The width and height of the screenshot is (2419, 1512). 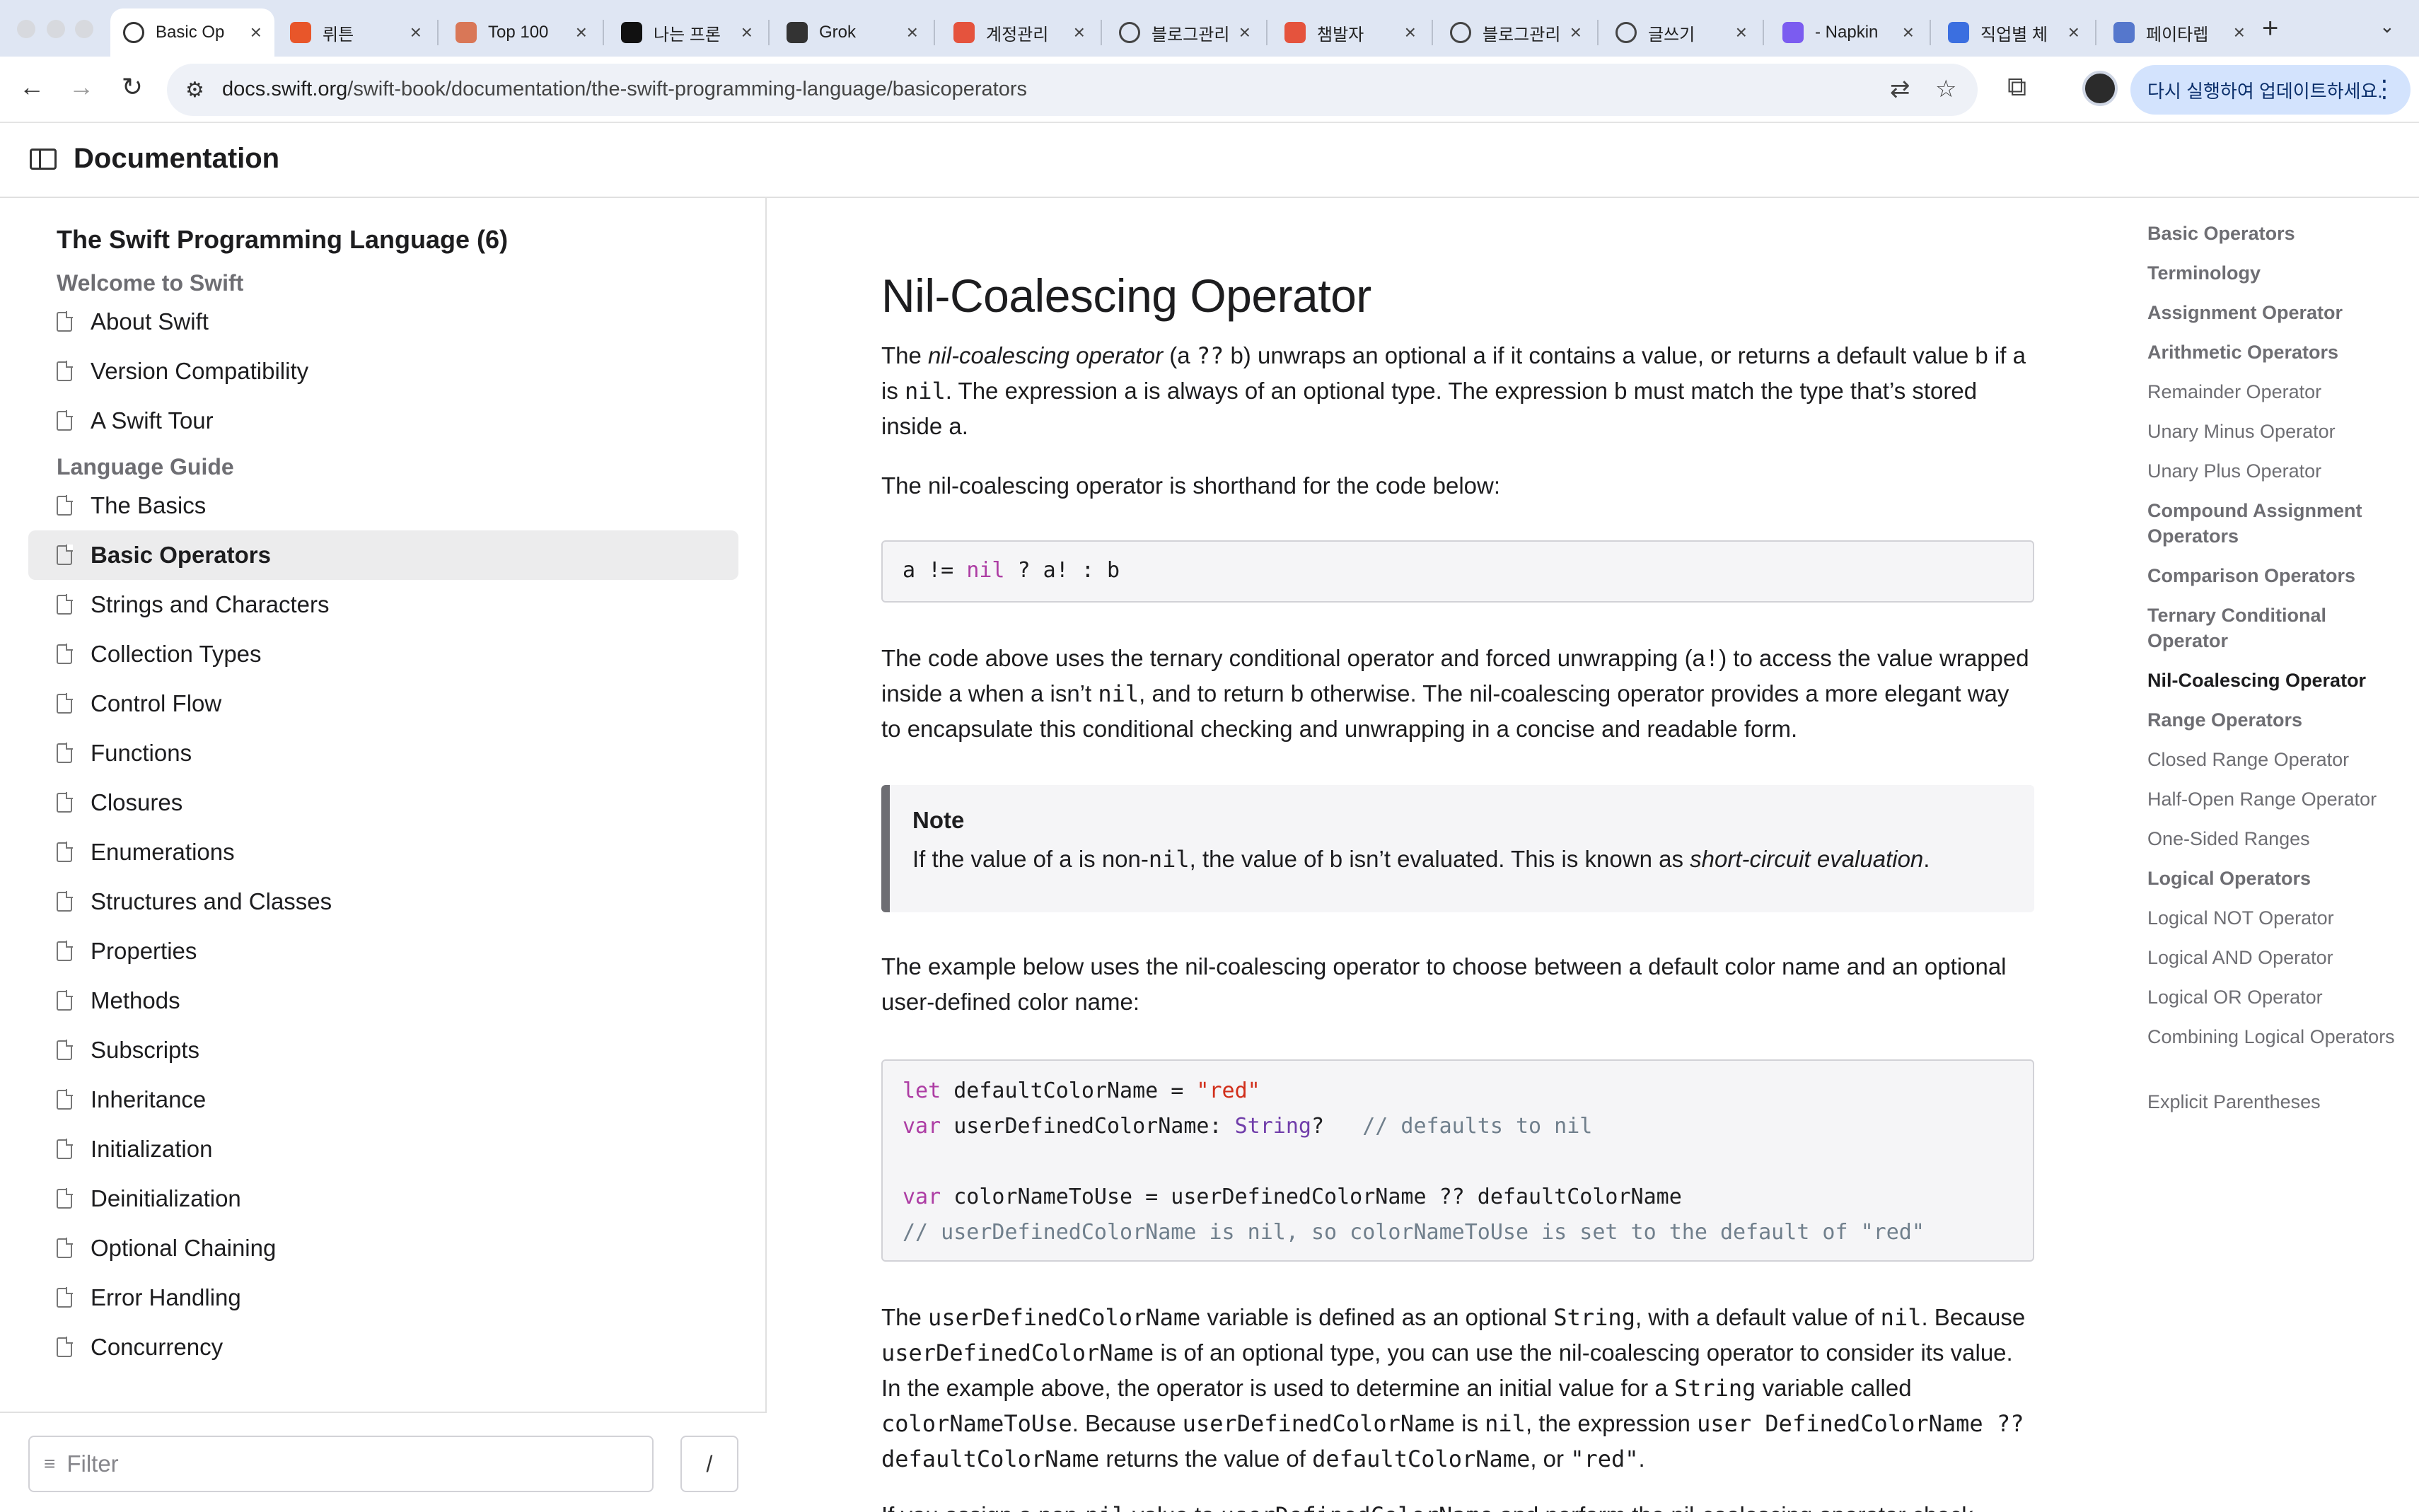 What do you see at coordinates (2278, 878) in the screenshot?
I see `on-this-page-link: Logical Operators` at bounding box center [2278, 878].